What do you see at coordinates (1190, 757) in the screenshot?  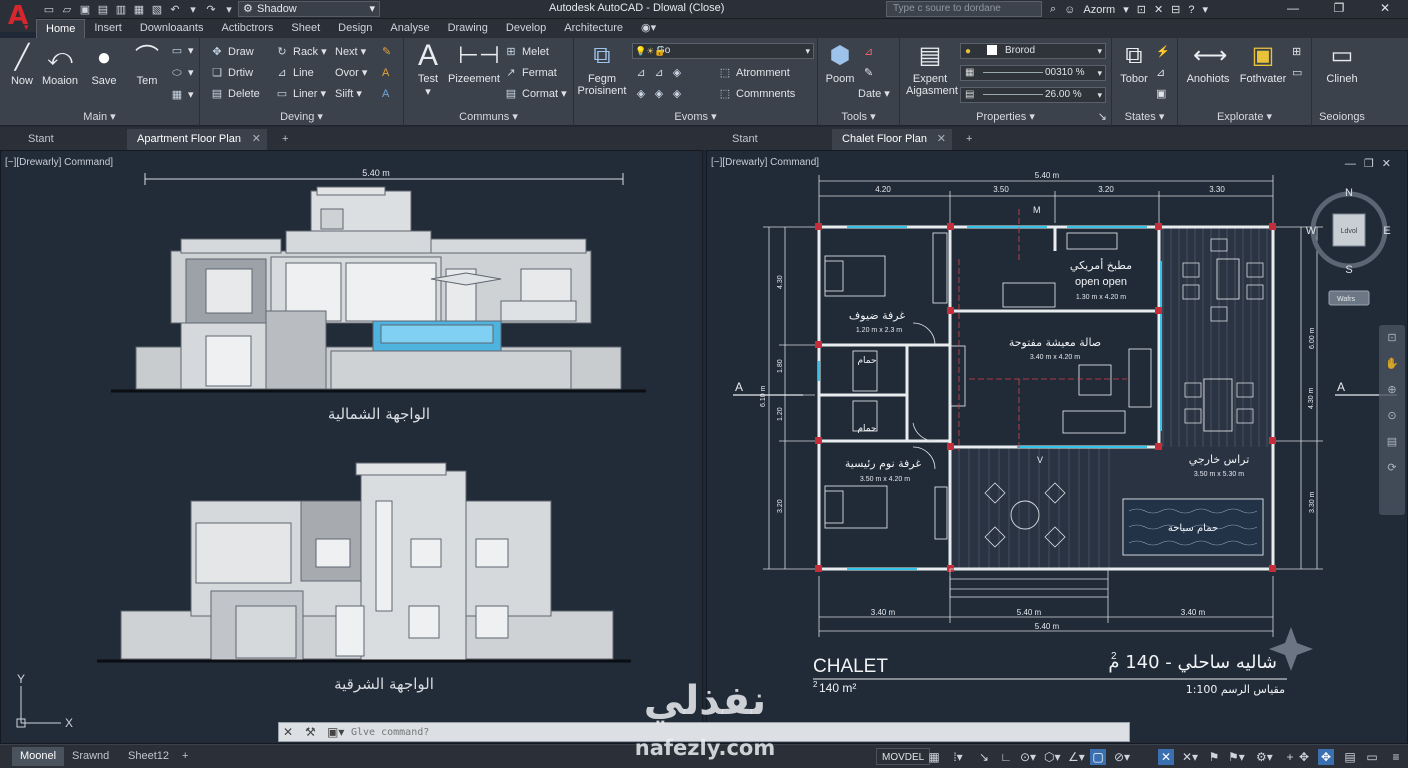 I see `gizmo-icon: ✕▾` at bounding box center [1190, 757].